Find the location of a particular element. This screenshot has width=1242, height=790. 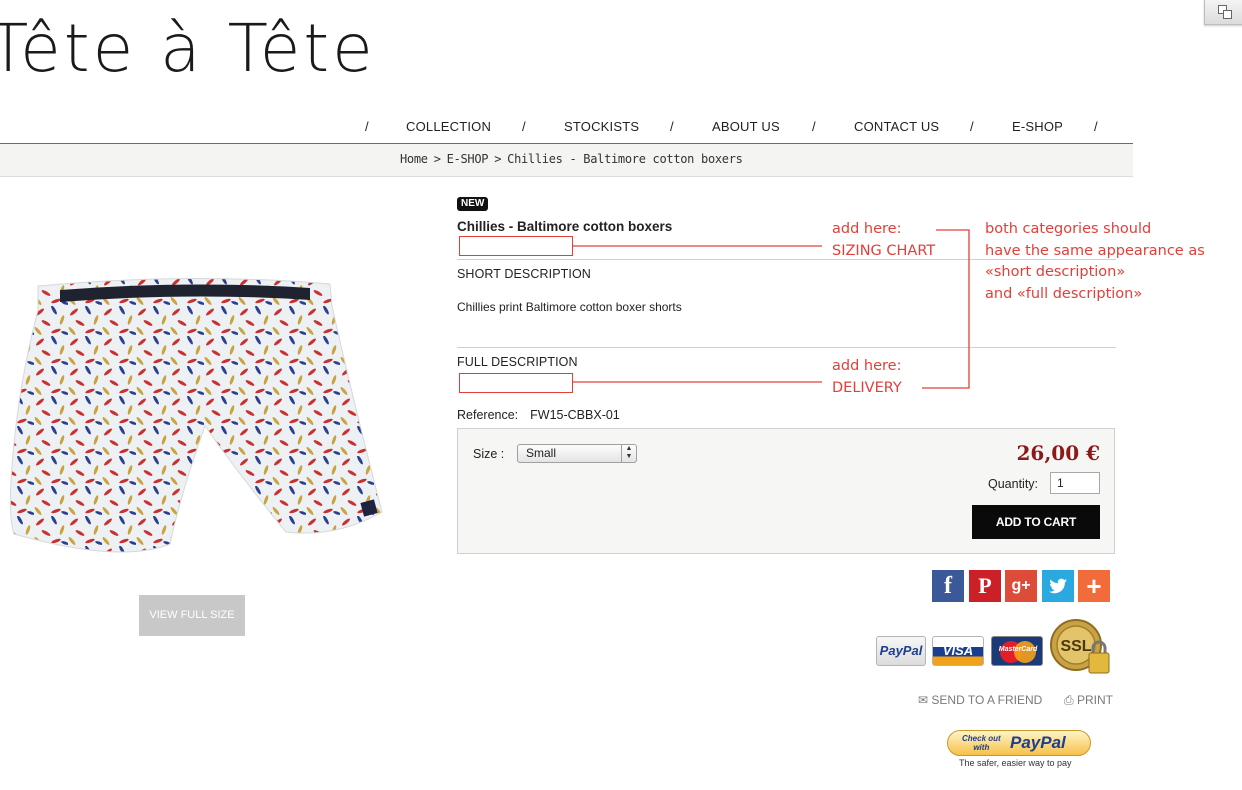

paypal-badge: PayPal is located at coordinates (901, 651).